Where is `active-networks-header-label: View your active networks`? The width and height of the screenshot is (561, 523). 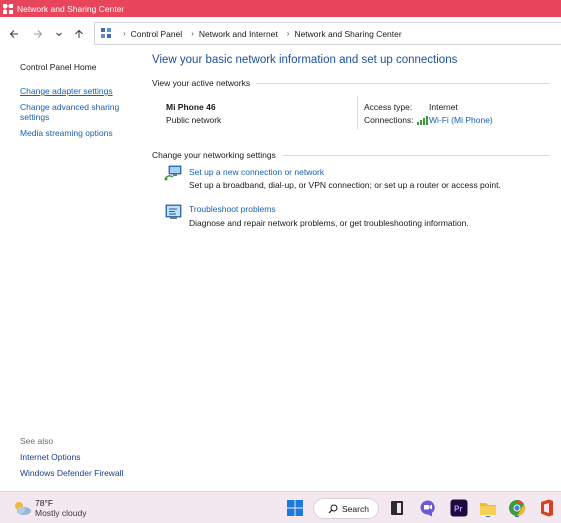
active-networks-header-label: View your active networks is located at coordinates (201, 83).